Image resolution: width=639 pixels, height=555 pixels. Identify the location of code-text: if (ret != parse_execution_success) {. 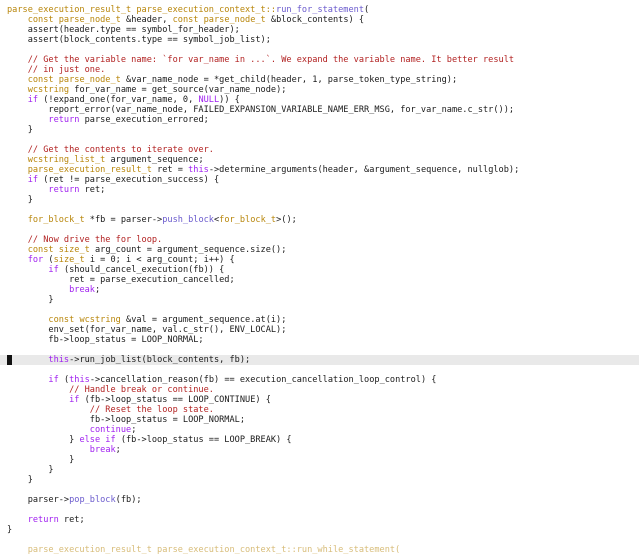
(113, 180).